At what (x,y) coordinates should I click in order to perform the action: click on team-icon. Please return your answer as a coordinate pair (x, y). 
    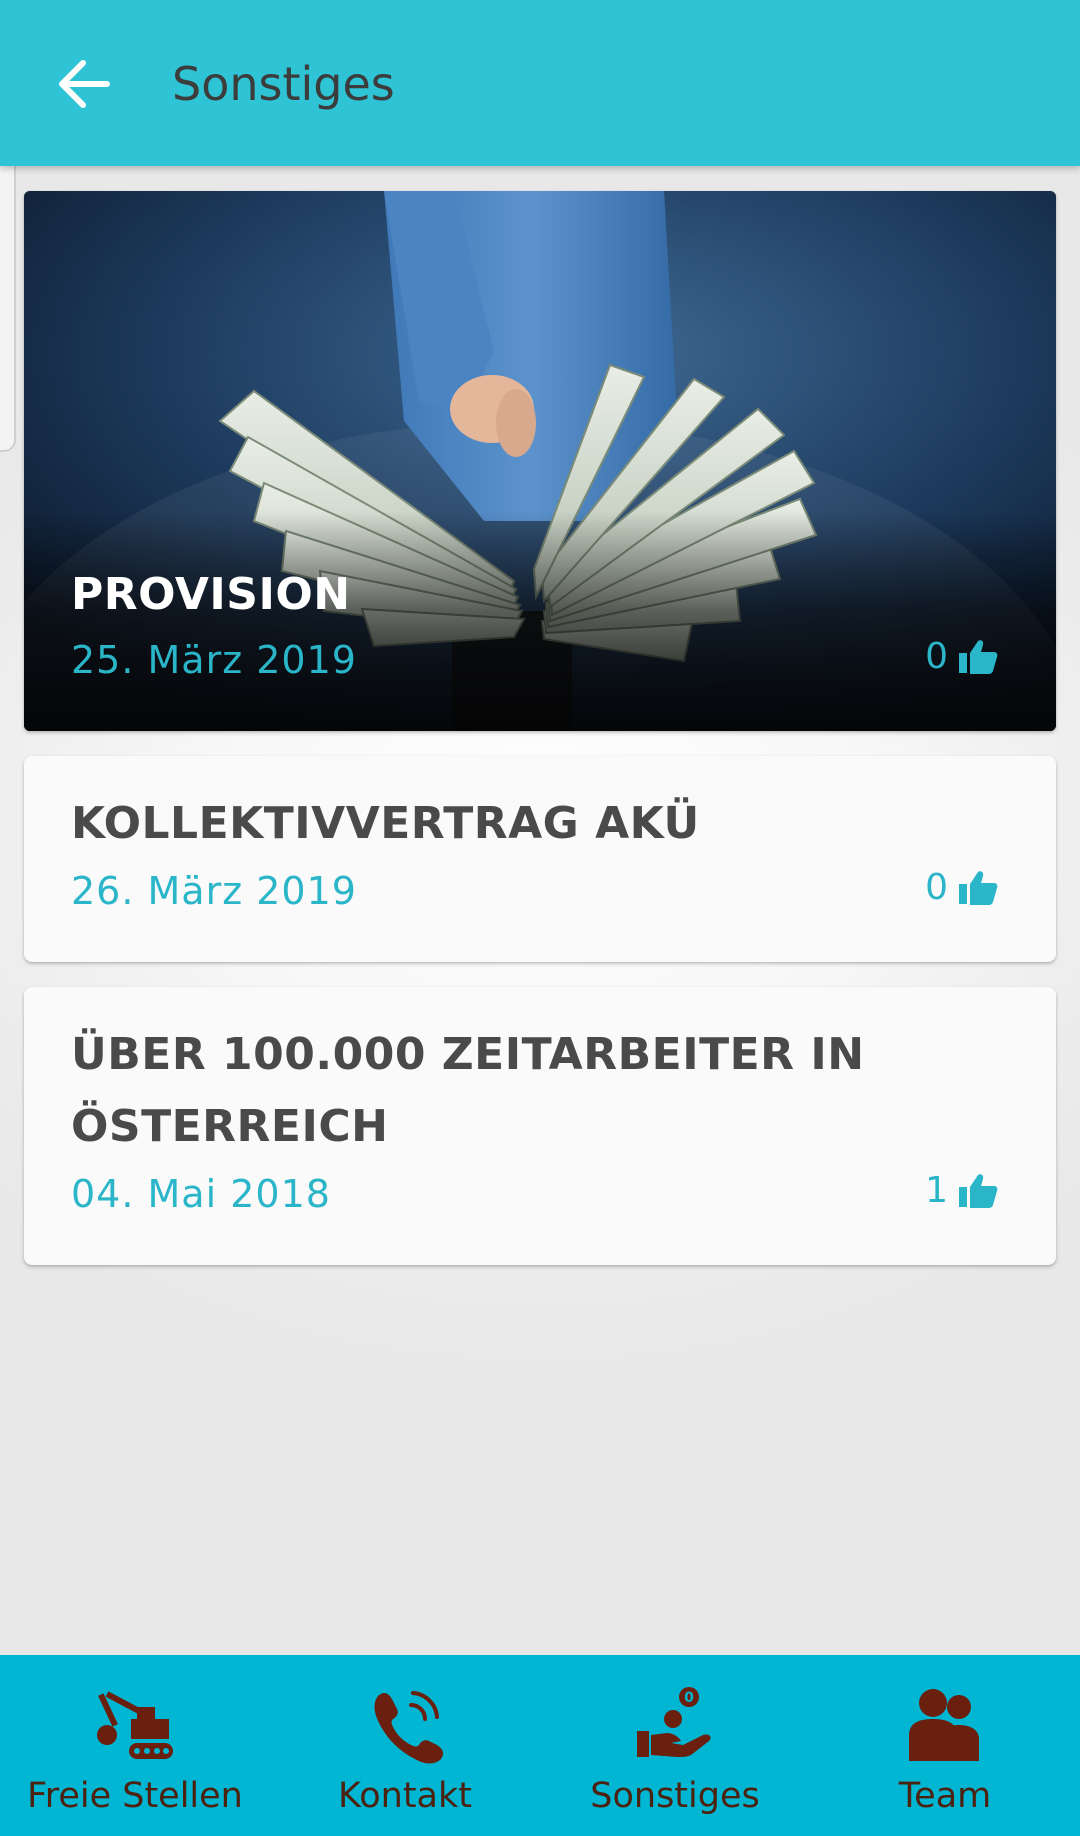
    Looking at the image, I should click on (944, 1725).